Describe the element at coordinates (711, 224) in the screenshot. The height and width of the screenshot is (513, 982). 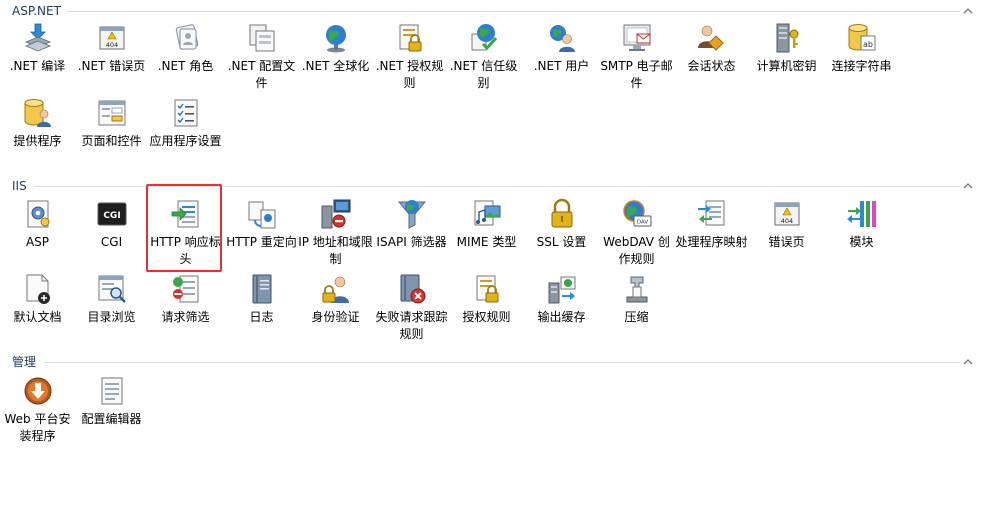
I see `feature-item-handler-mappings: 处理程序映射` at that location.